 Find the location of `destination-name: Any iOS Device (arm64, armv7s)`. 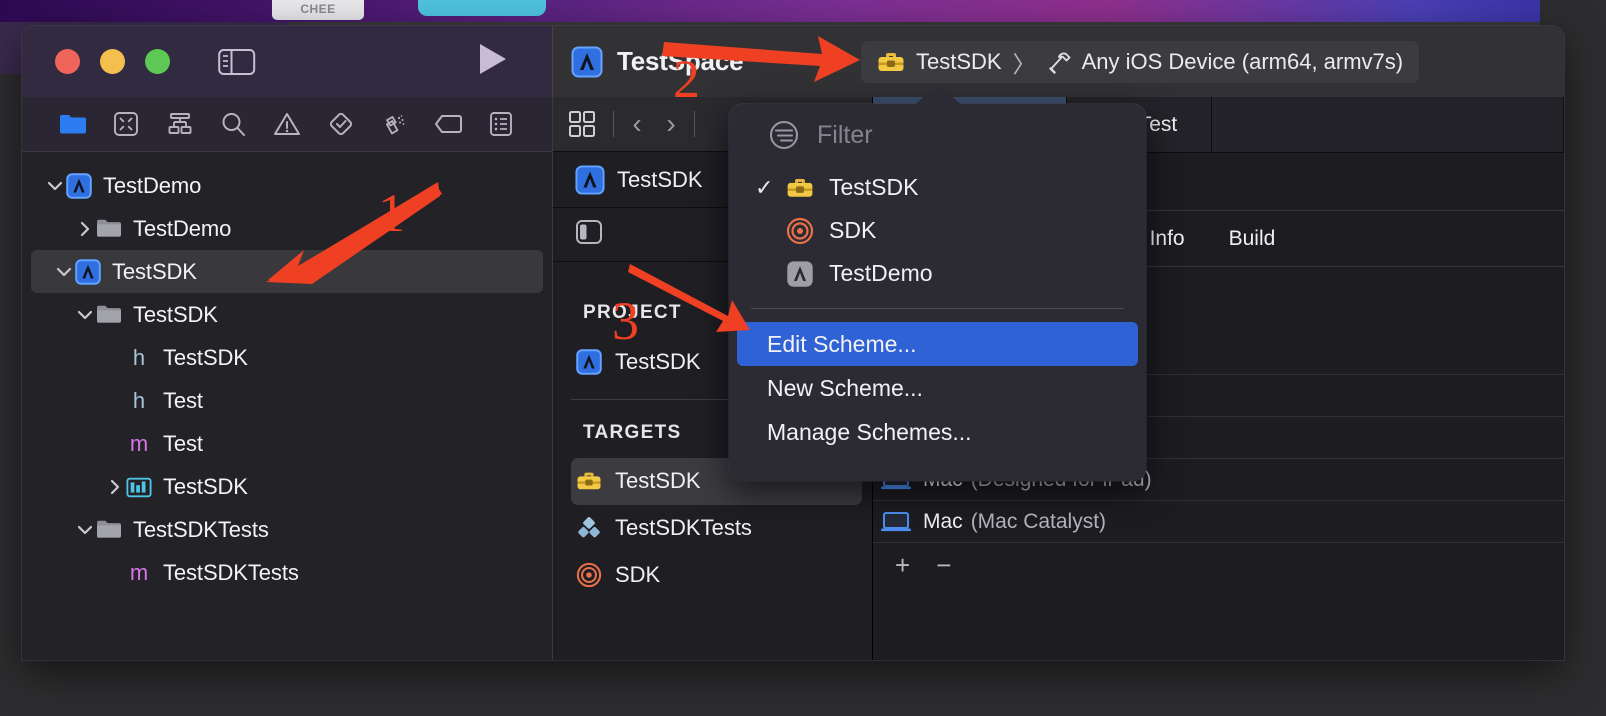

destination-name: Any iOS Device (arm64, armv7s) is located at coordinates (1242, 61).